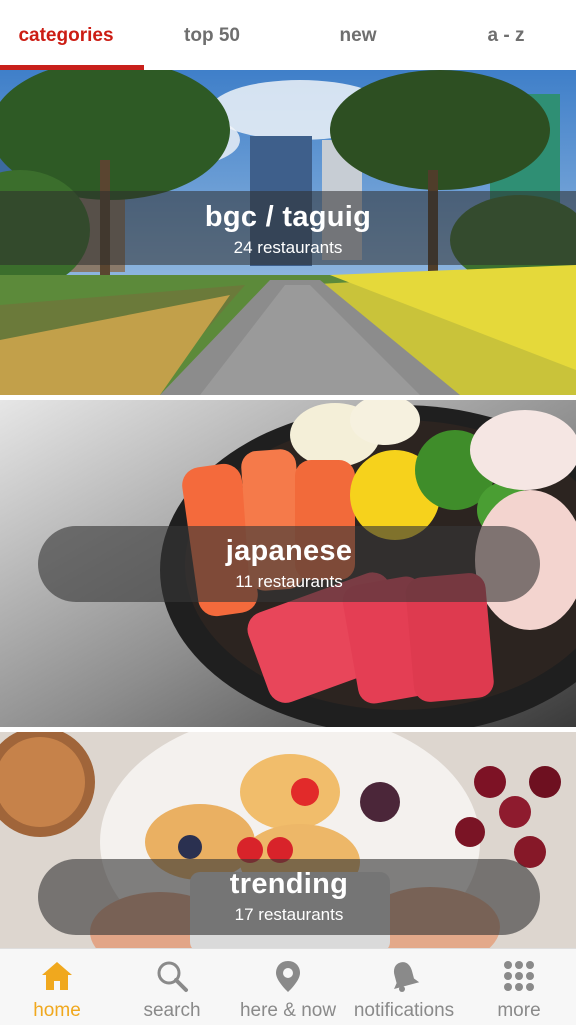  Describe the element at coordinates (288, 35) in the screenshot. I see `top-tab-bar: categories top 50 new a - z` at that location.